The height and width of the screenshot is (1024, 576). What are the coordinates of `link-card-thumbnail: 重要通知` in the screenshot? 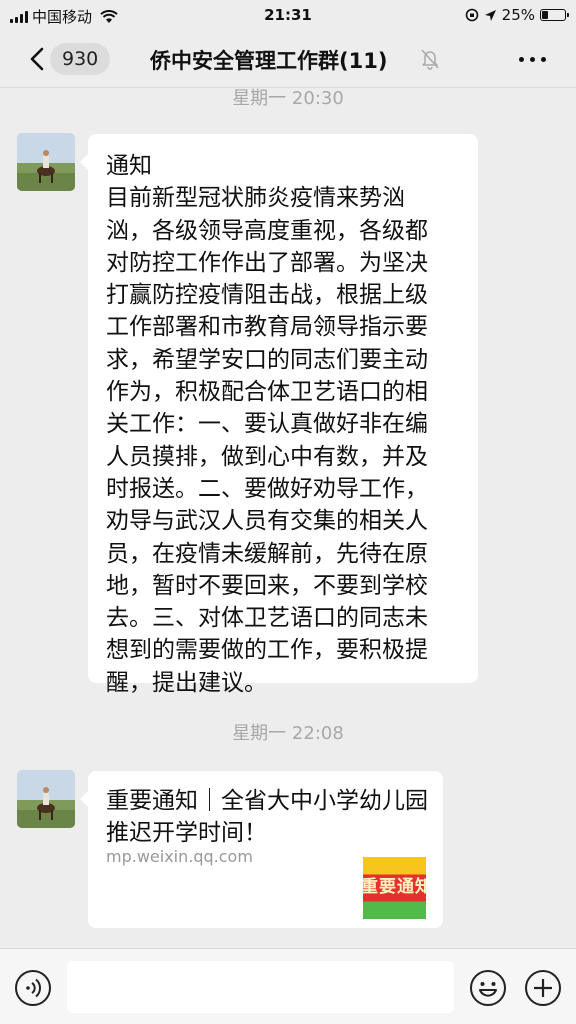 It's located at (394, 888).